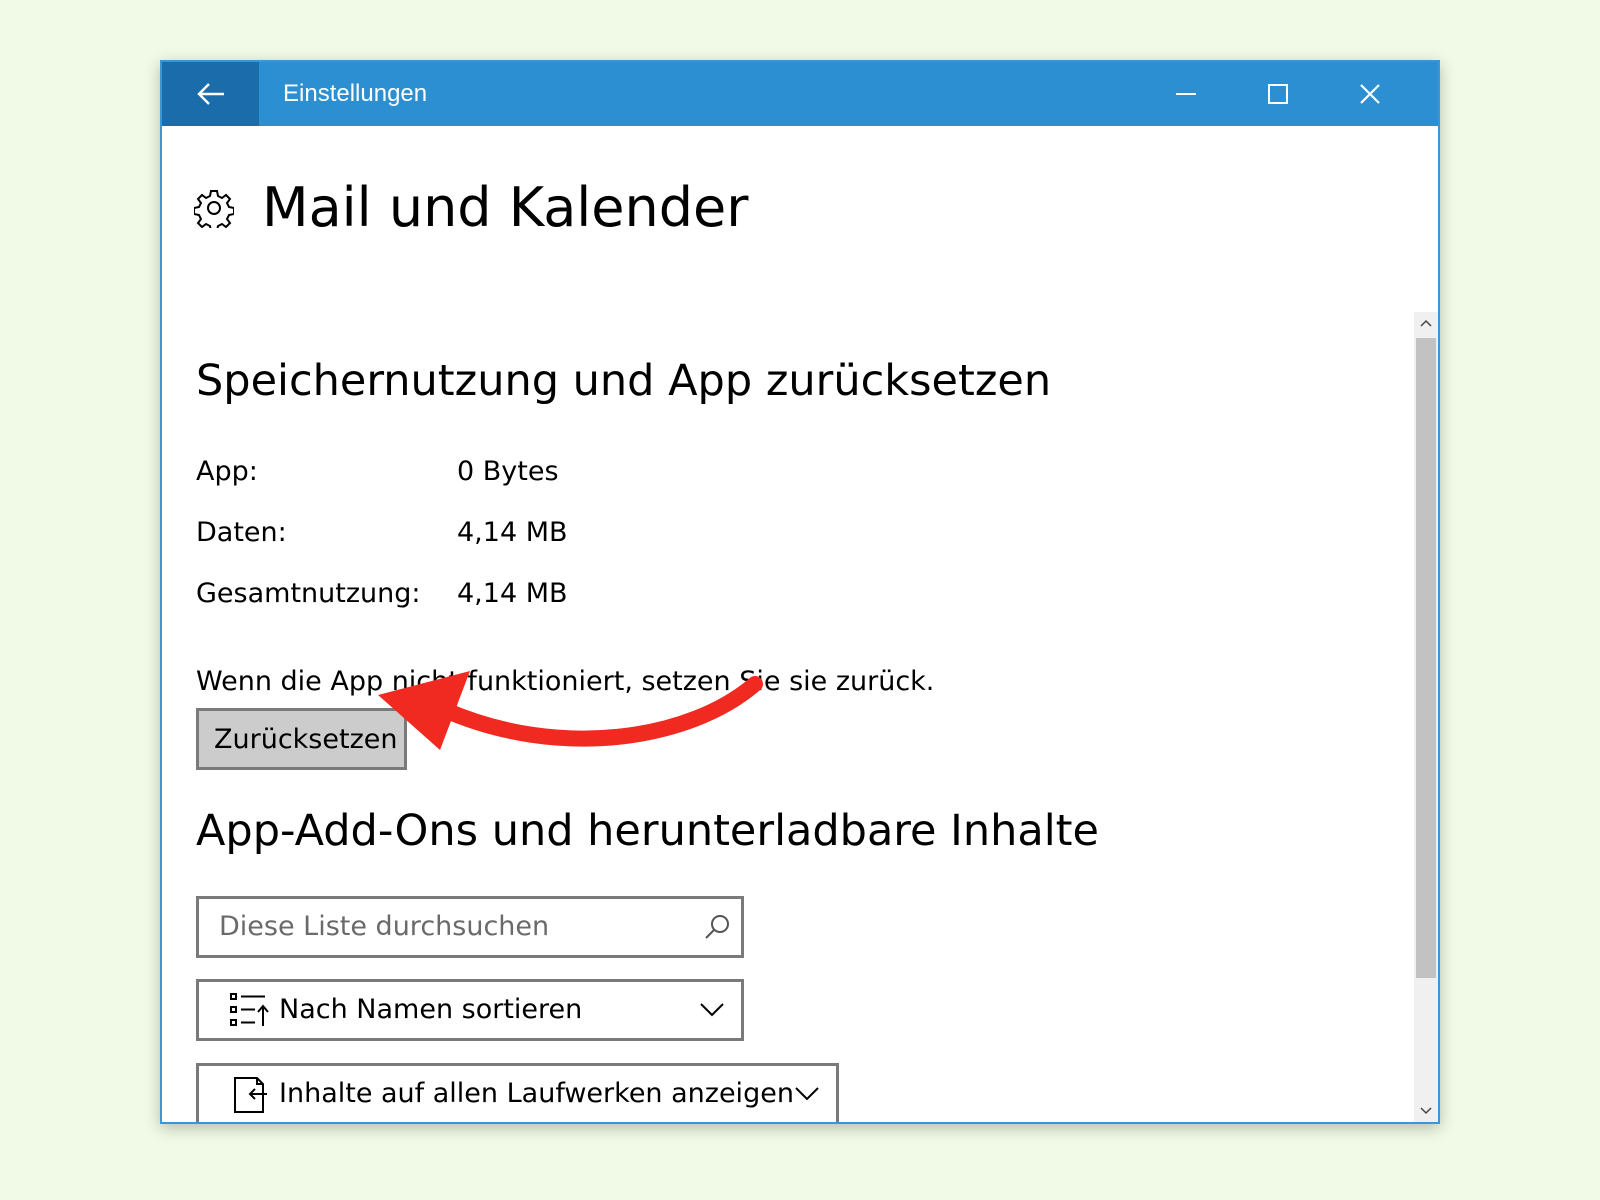 This screenshot has height=1200, width=1600. I want to click on search-input: Diese Liste durchsuchen, so click(384, 927).